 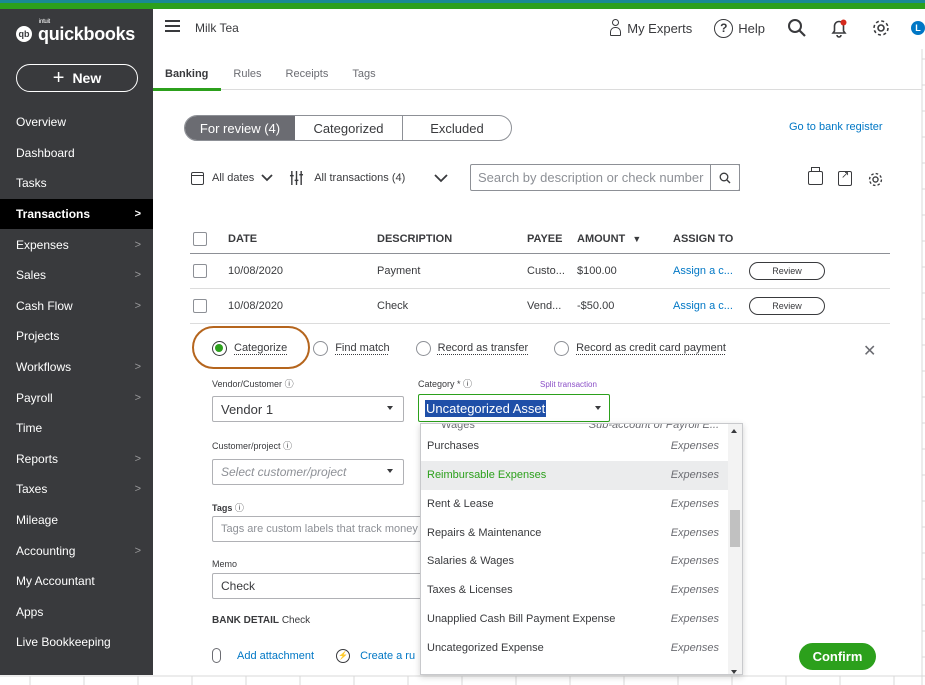 What do you see at coordinates (845, 178) in the screenshot?
I see `export-icon` at bounding box center [845, 178].